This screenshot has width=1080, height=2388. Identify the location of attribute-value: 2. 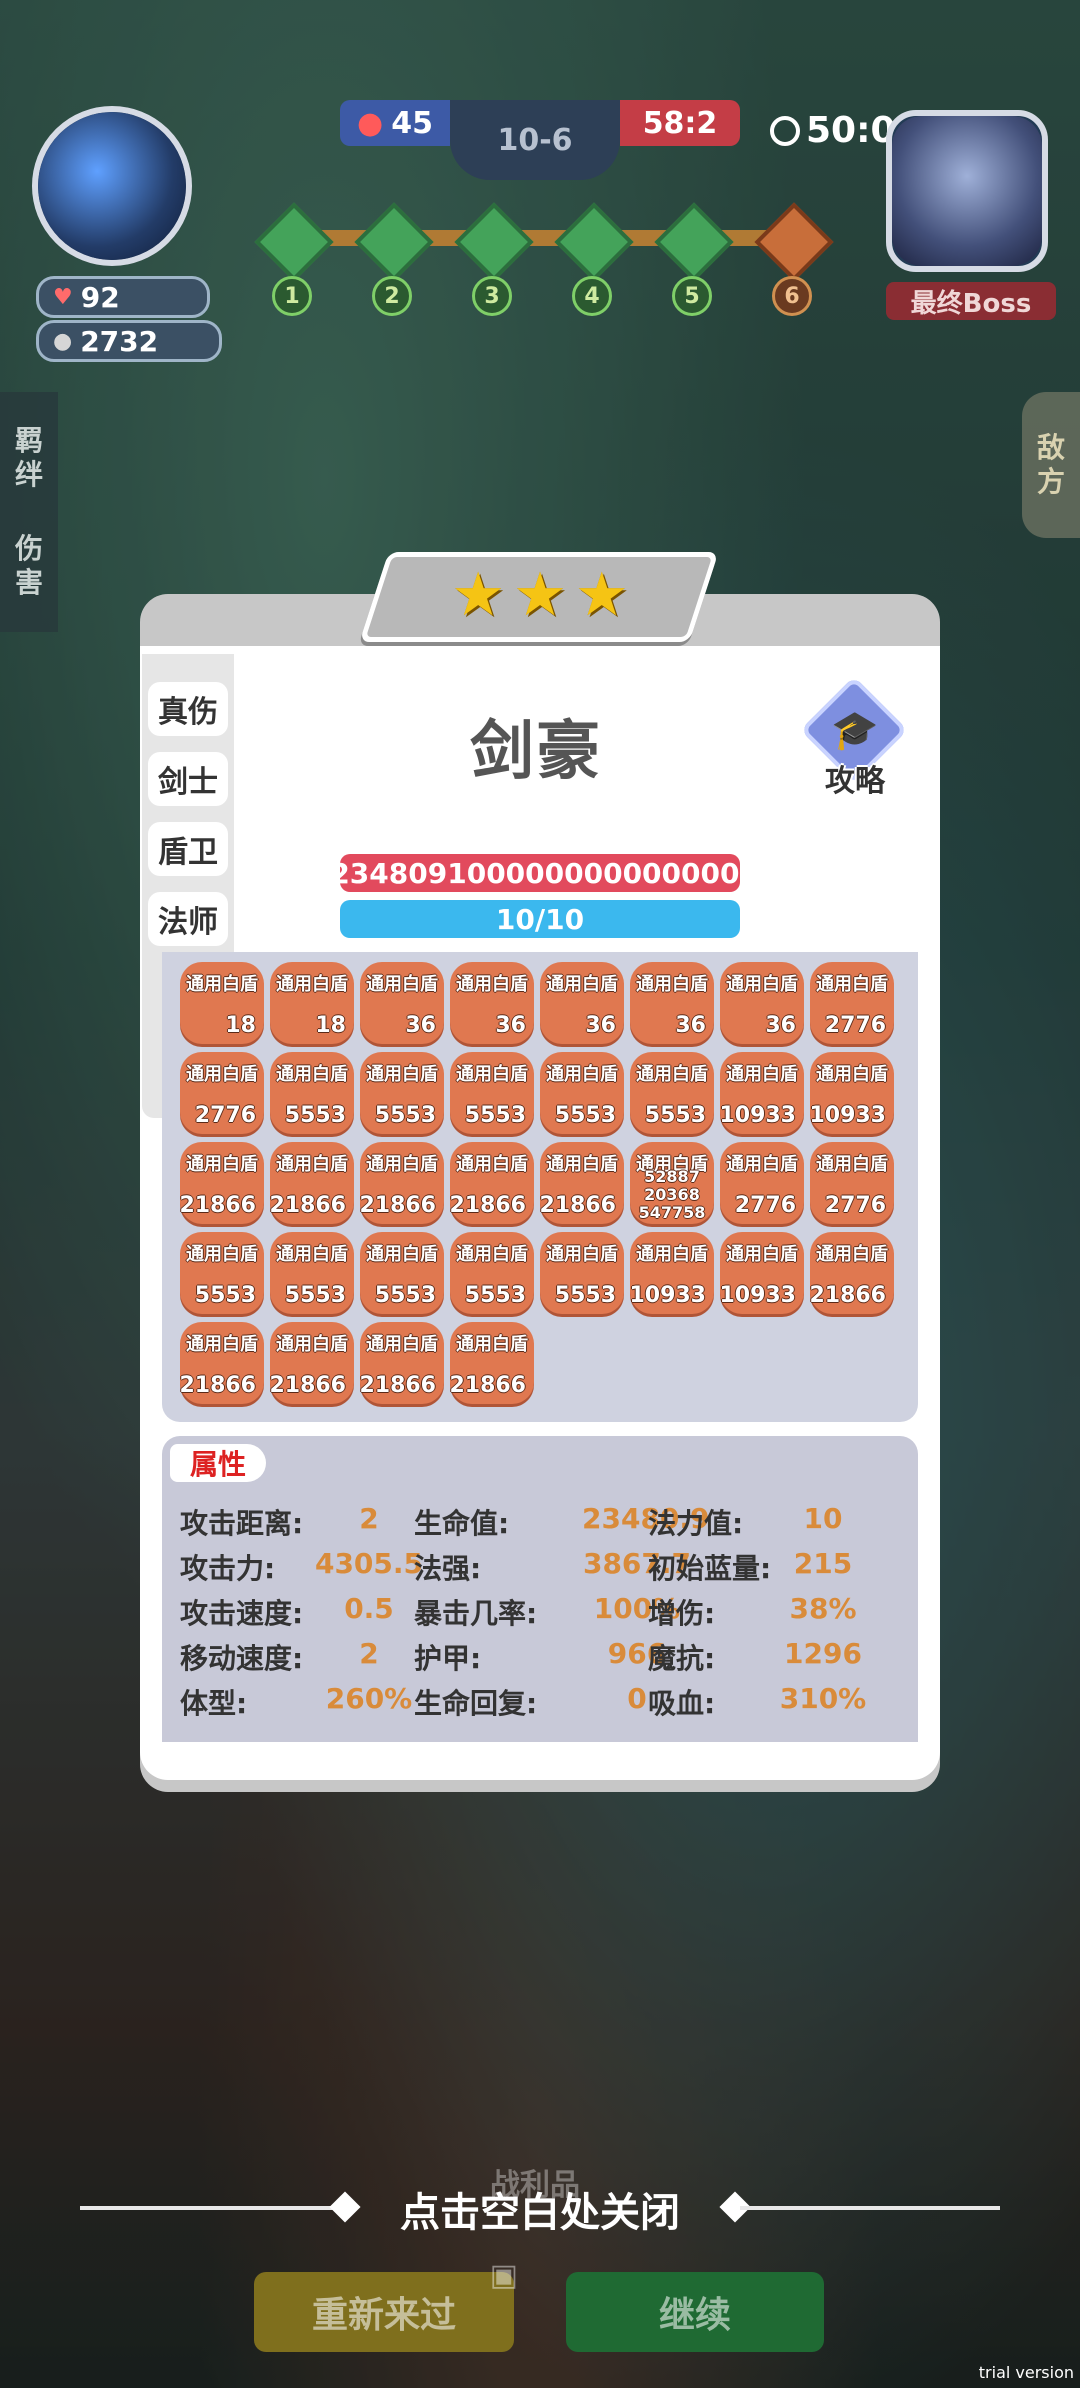
(369, 1653).